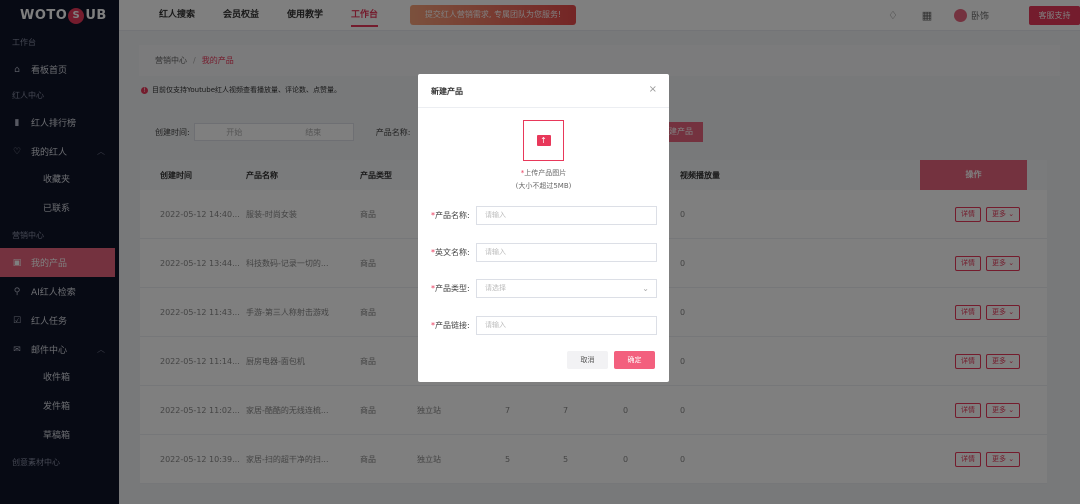 This screenshot has width=1080, height=504. I want to click on field-label-text: 产品名称:, so click(452, 215).